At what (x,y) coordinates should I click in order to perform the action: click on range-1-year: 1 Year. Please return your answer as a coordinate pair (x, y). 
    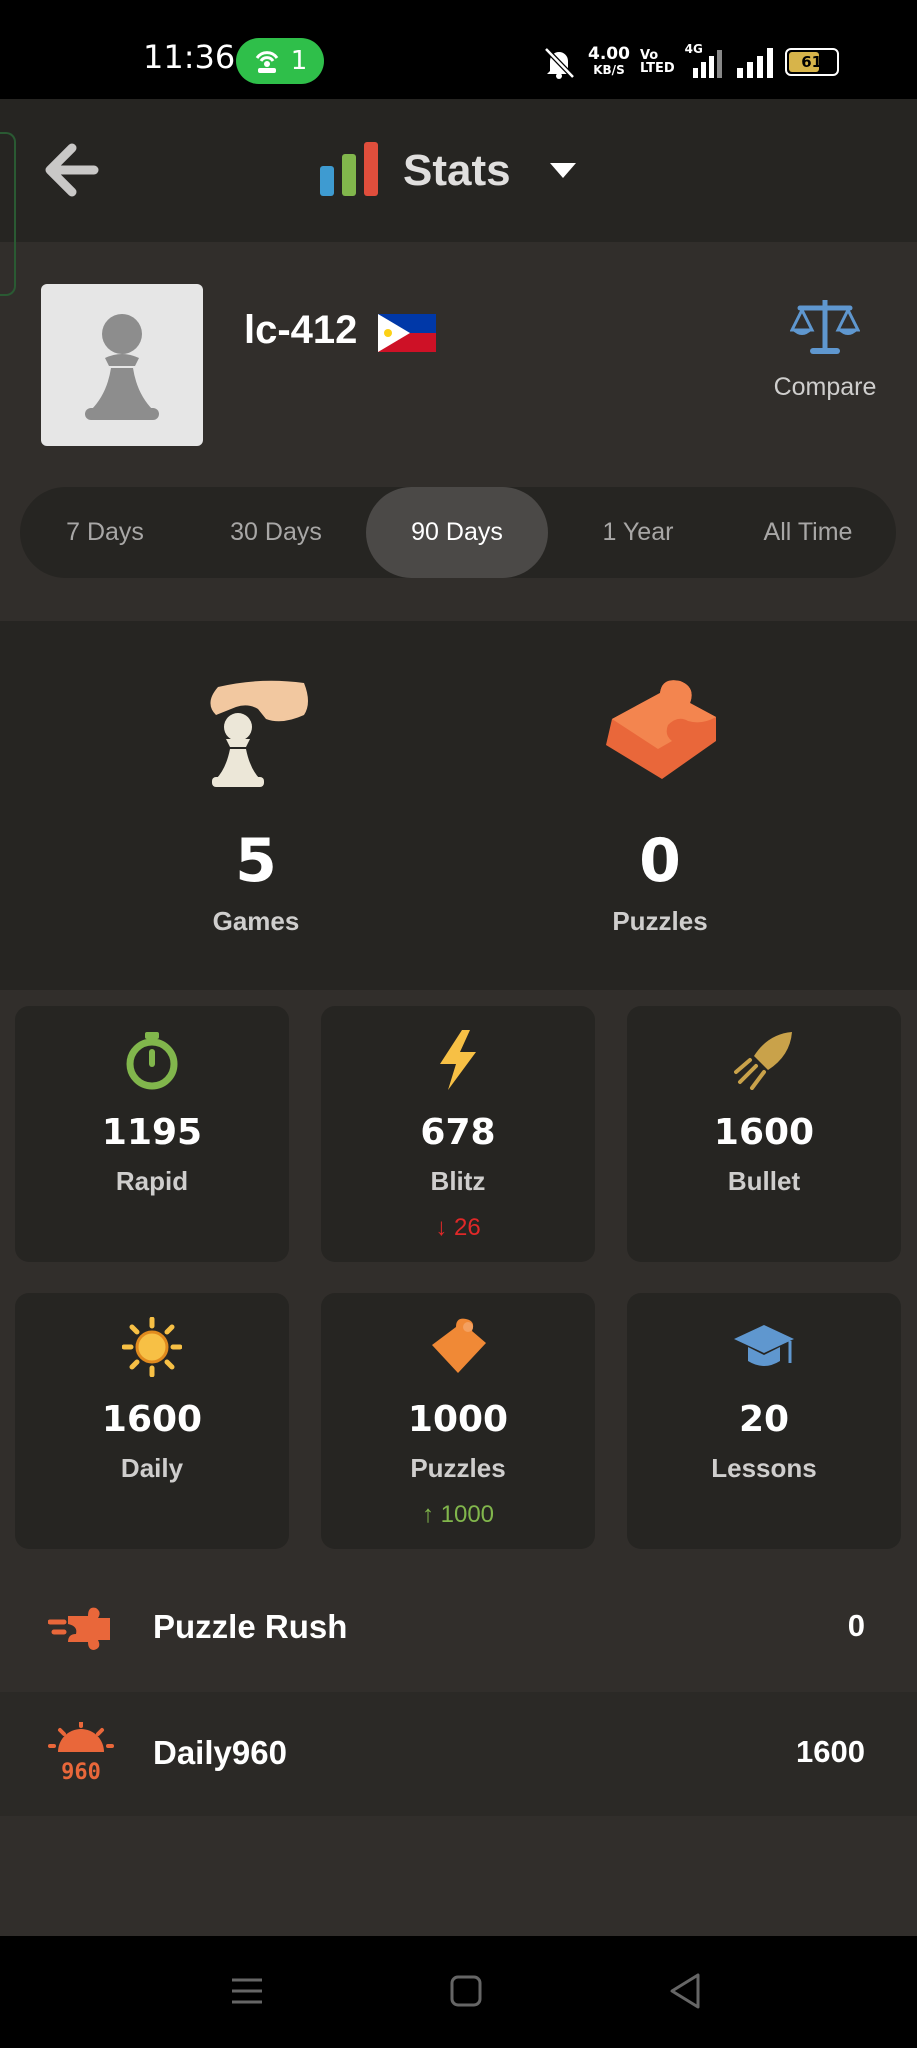
    Looking at the image, I should click on (638, 532).